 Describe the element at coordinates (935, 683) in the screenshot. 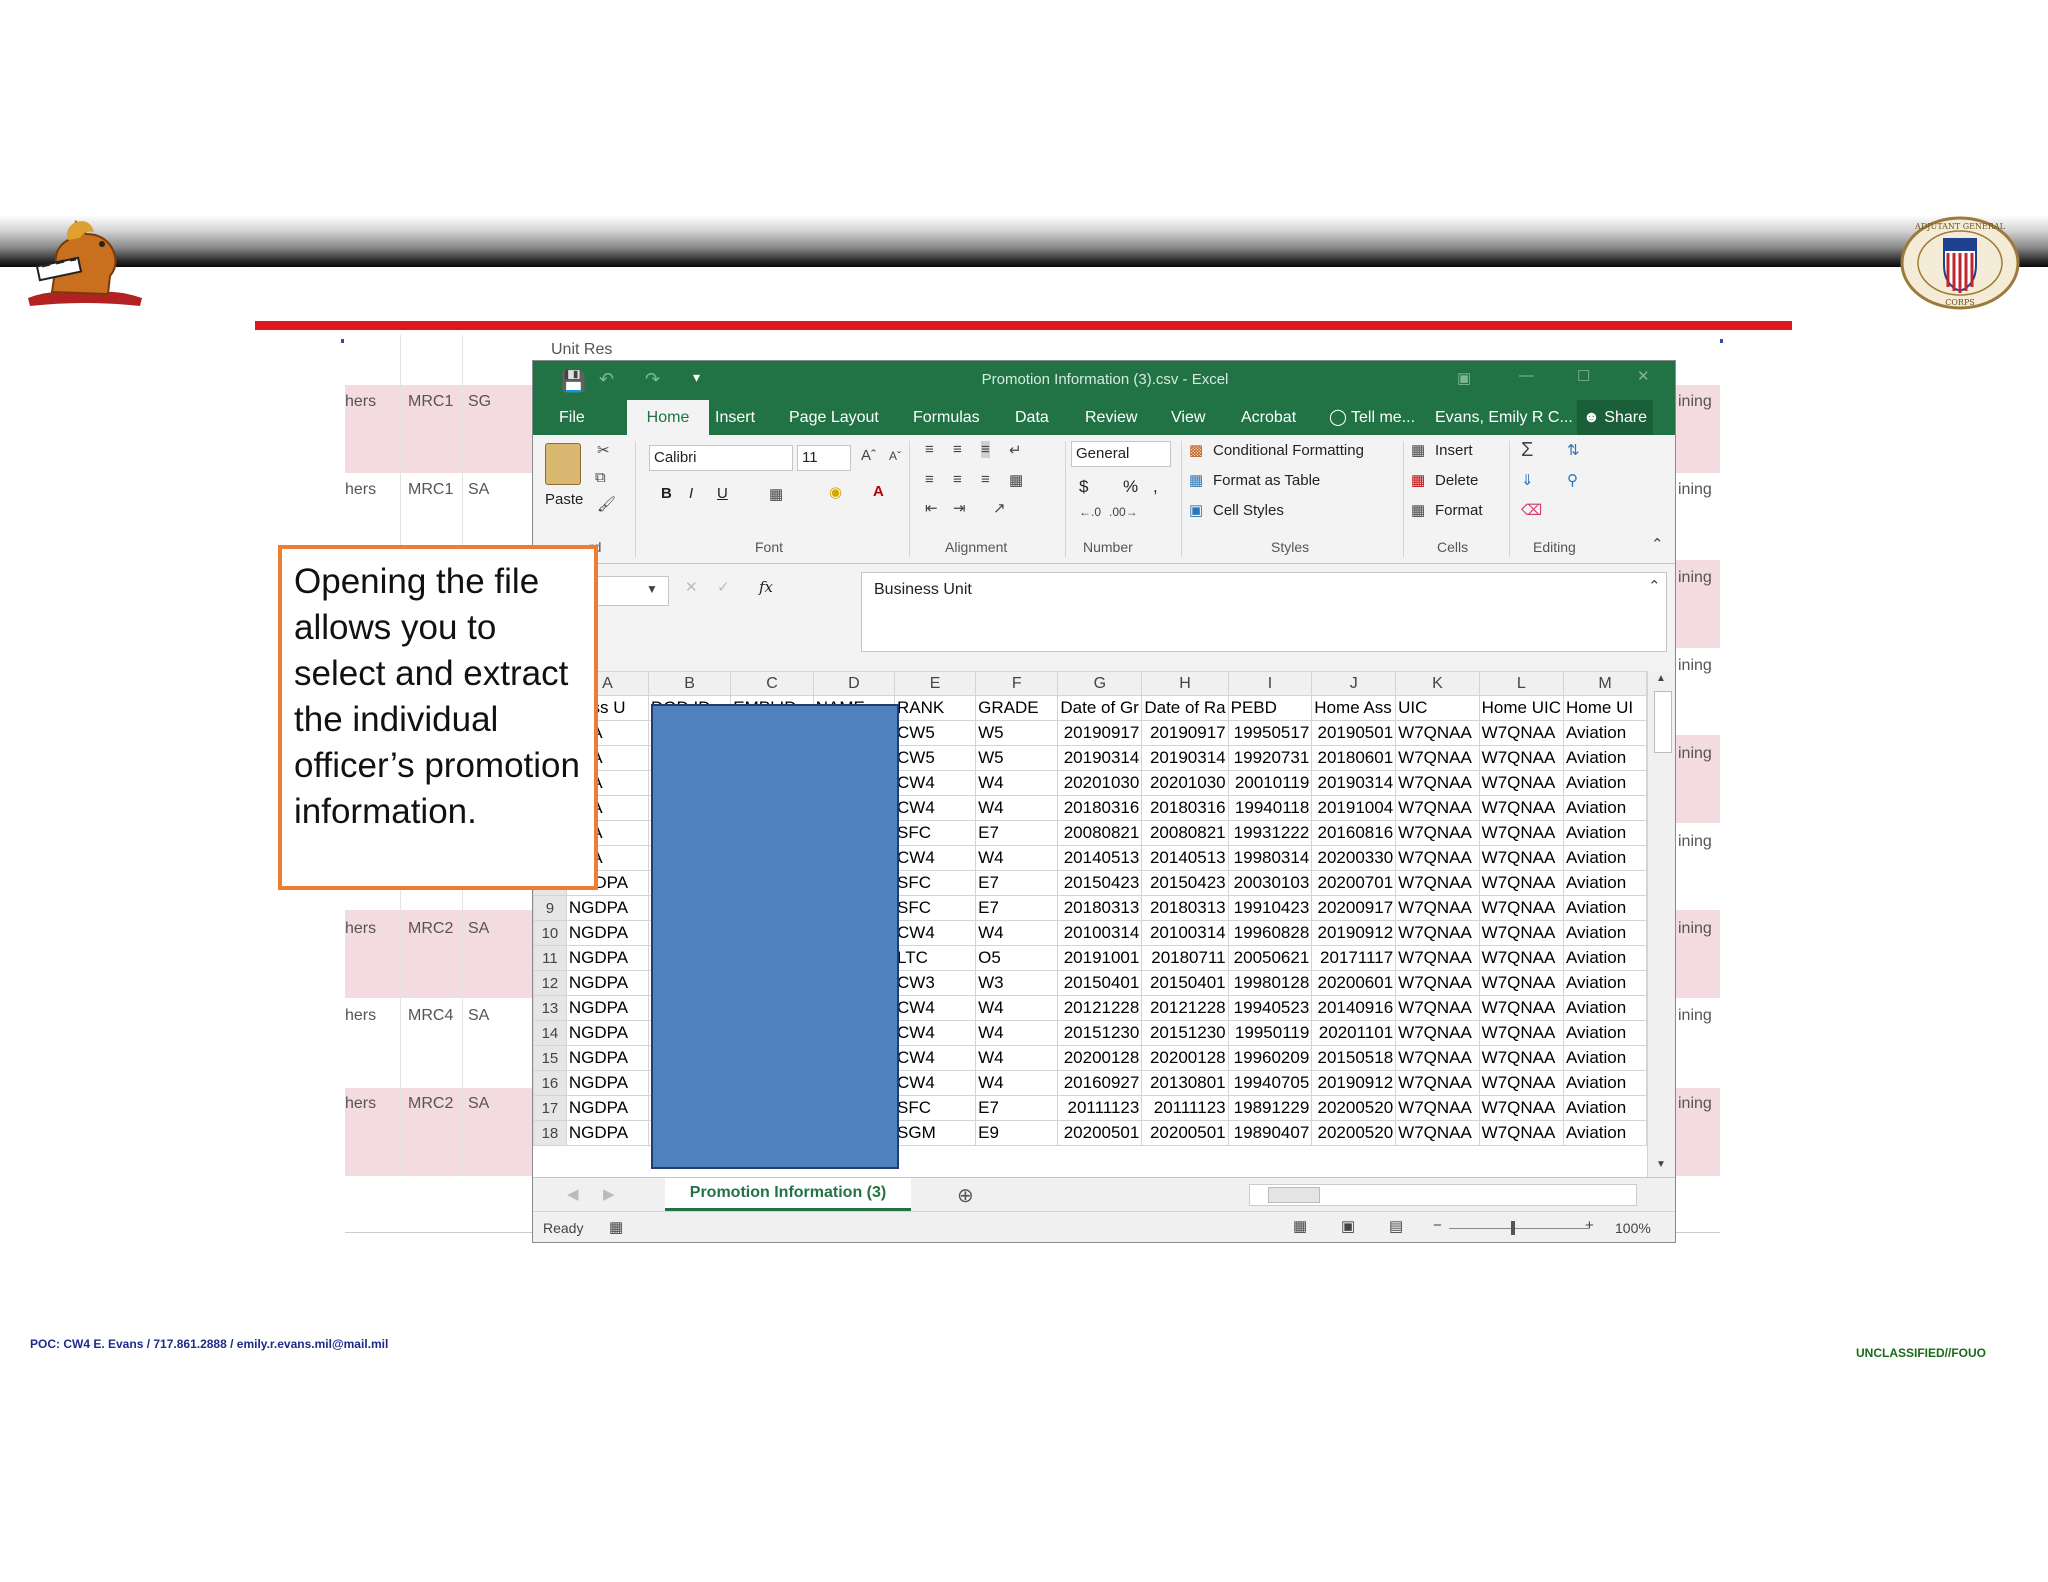

I see `column-header: E` at that location.